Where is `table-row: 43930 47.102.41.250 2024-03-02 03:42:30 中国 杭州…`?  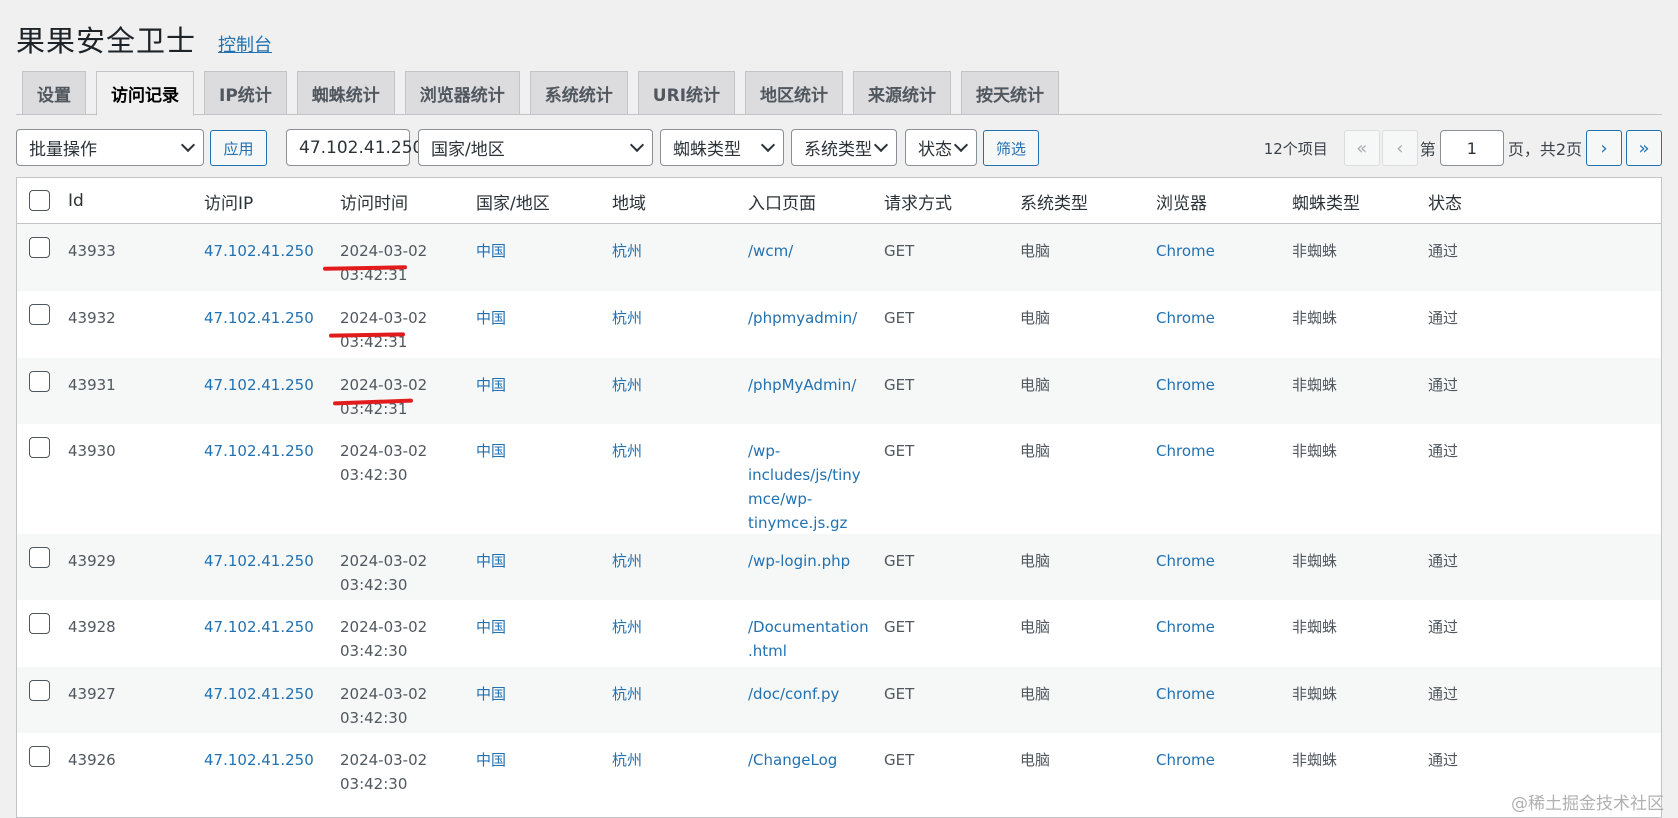 table-row: 43930 47.102.41.250 2024-03-02 03:42:30 中国 杭州… is located at coordinates (839, 479).